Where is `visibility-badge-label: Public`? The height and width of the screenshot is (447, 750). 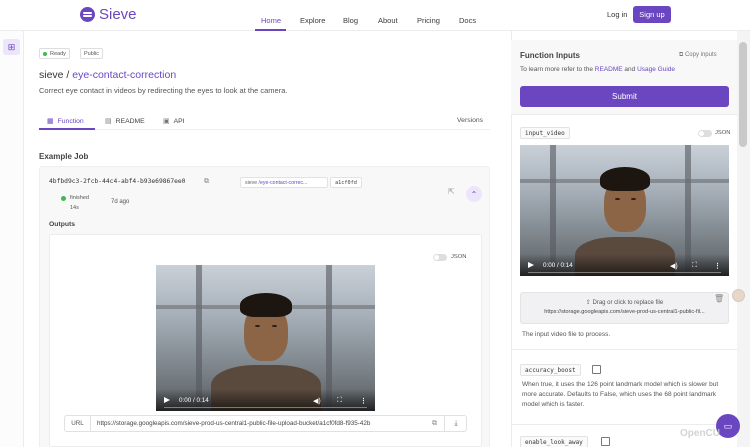
visibility-badge-label: Public is located at coordinates (91, 53).